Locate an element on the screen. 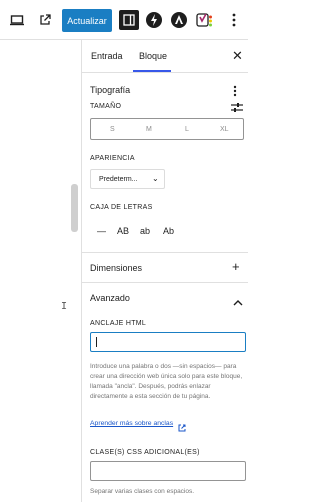 The width and height of the screenshot is (320, 502). active-tab-indicator is located at coordinates (152, 71).